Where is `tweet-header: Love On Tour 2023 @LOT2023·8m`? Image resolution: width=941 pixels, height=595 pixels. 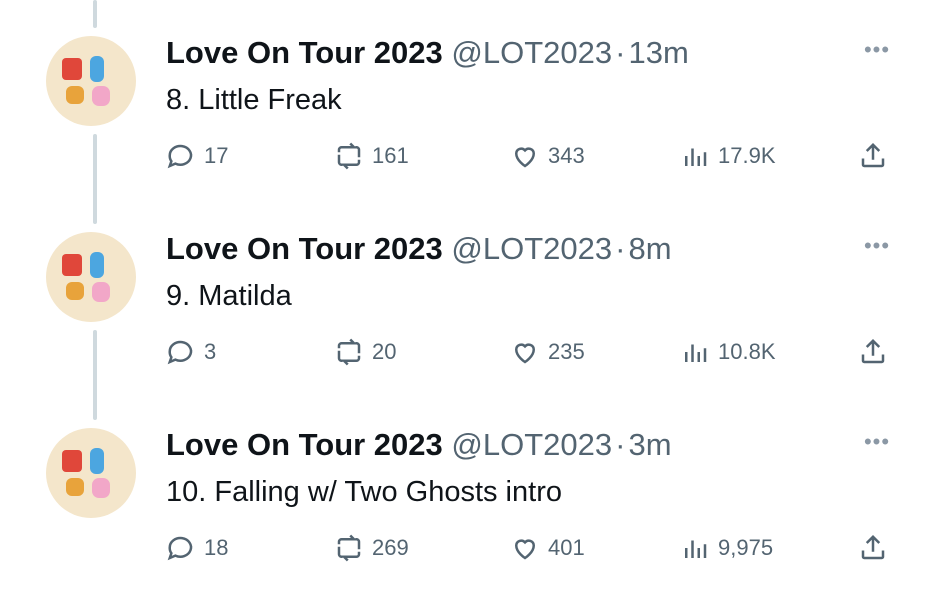
tweet-header: Love On Tour 2023 @LOT2023·8m is located at coordinates (419, 249).